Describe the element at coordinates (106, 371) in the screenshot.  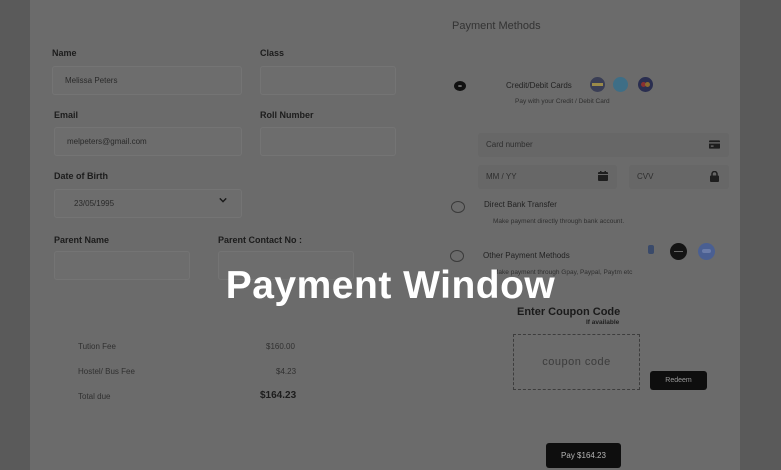
I see `hostel-fee-label: Hostel/ Bus Fee` at that location.